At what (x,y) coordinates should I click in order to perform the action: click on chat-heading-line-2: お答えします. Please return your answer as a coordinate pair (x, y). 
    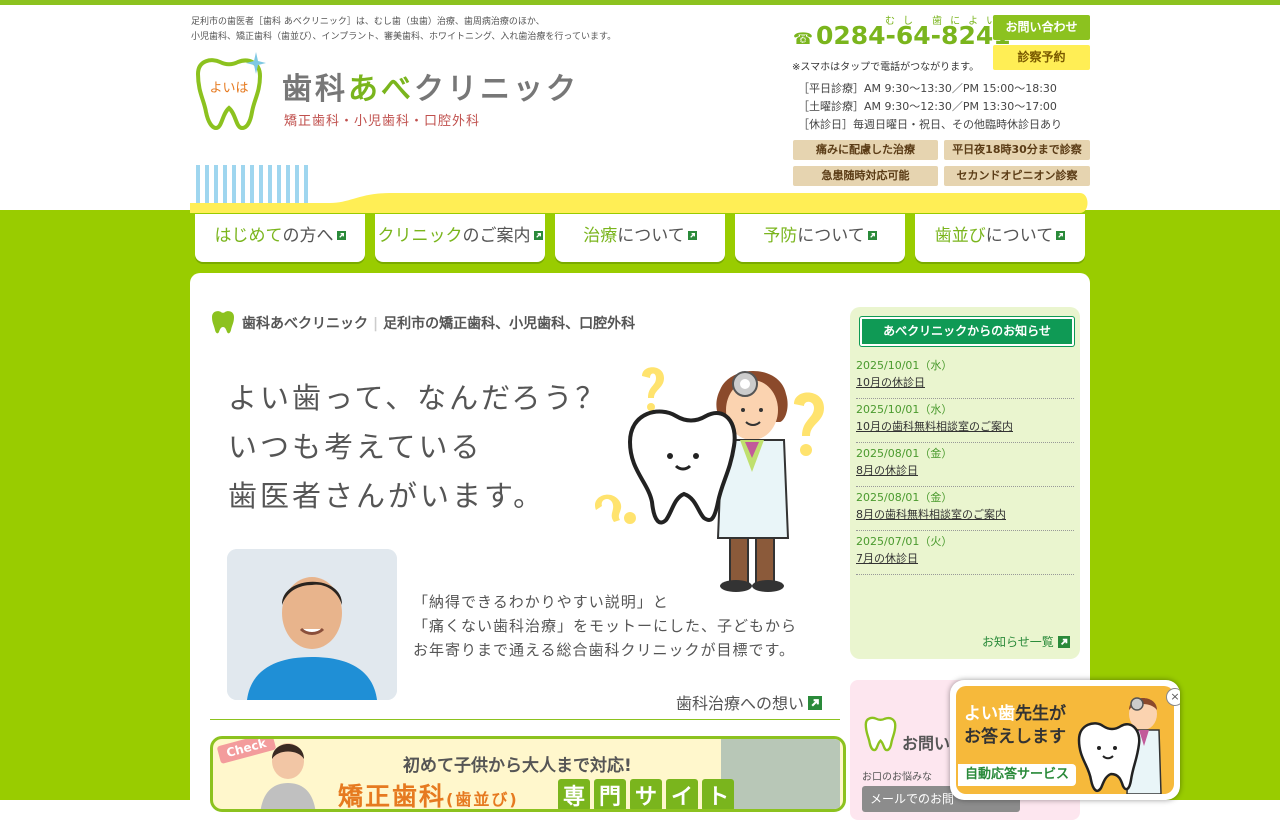
    Looking at the image, I should click on (1015, 737).